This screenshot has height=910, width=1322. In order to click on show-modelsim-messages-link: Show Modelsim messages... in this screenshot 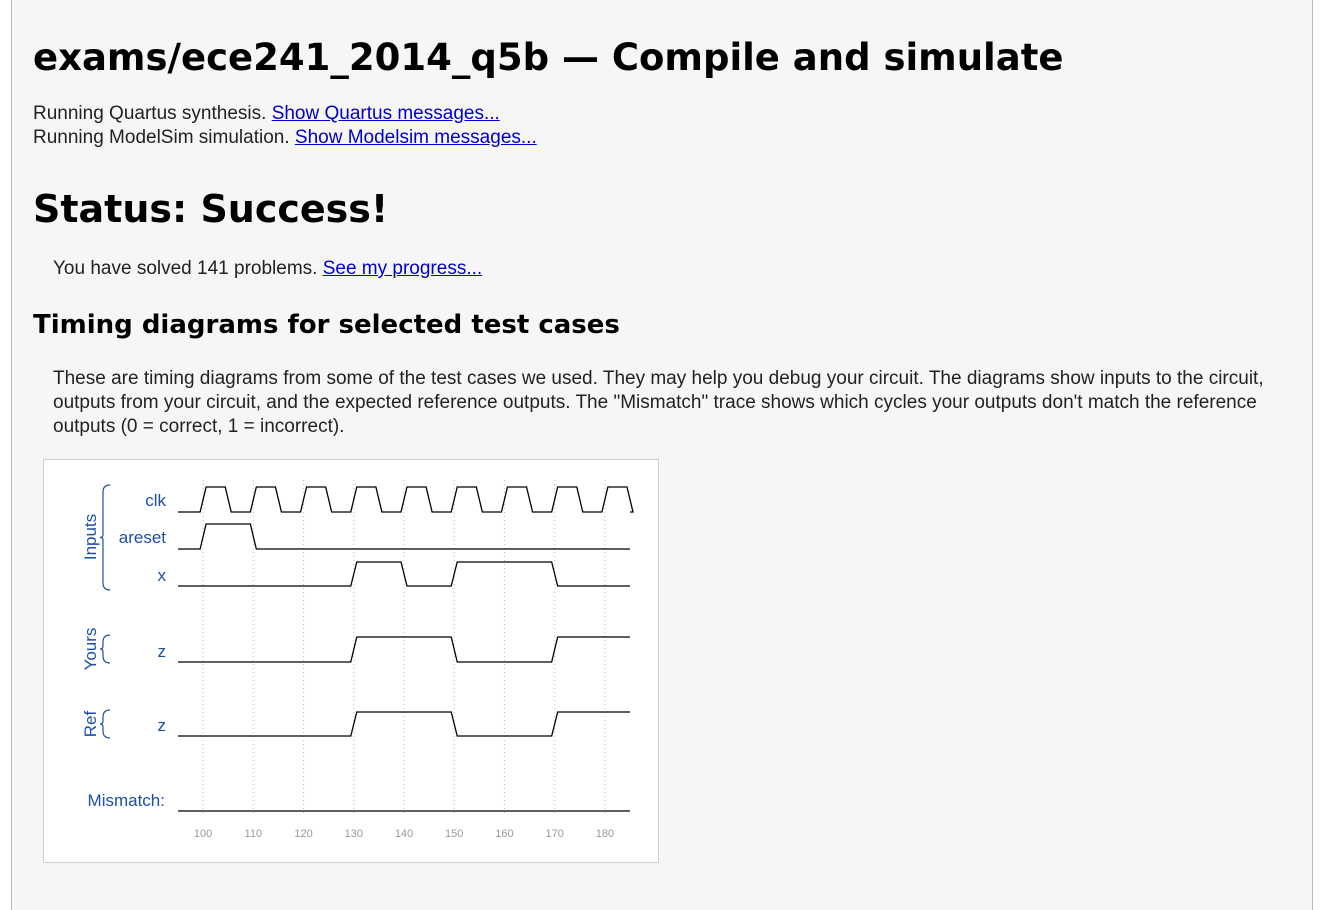, I will do `click(416, 137)`.